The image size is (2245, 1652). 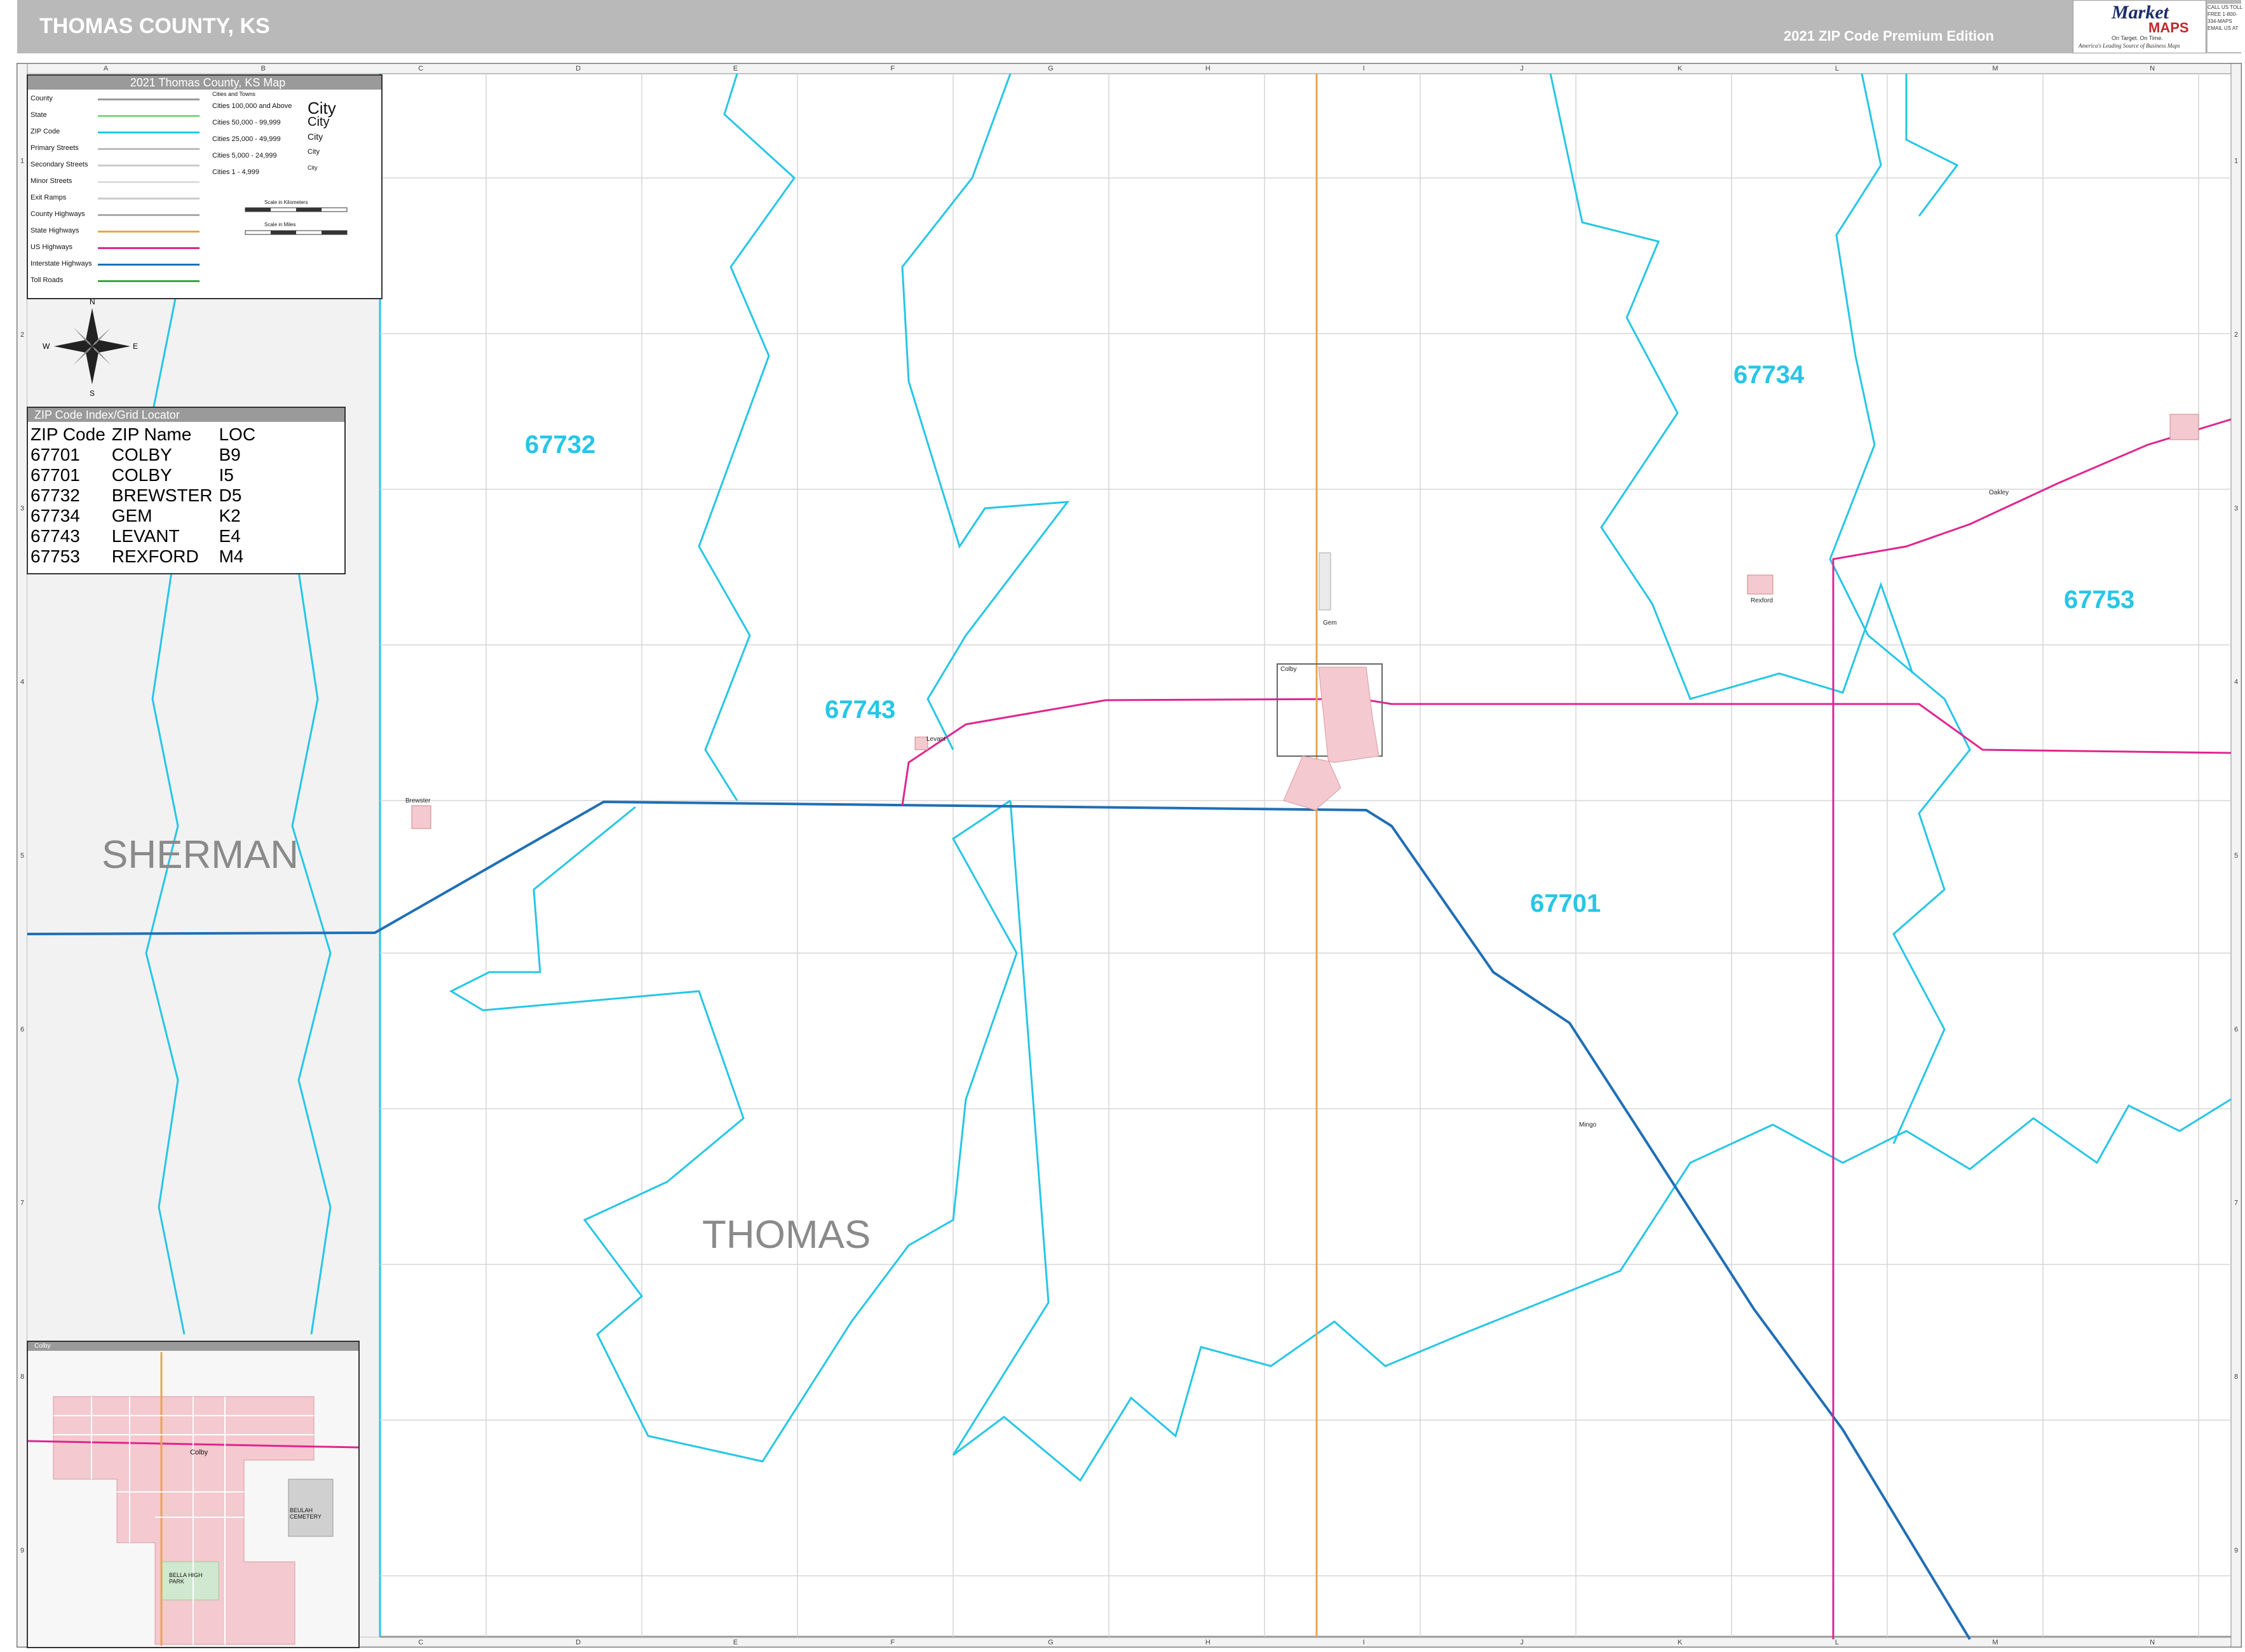 I want to click on zip-index-cell: GEM, so click(x=132, y=515).